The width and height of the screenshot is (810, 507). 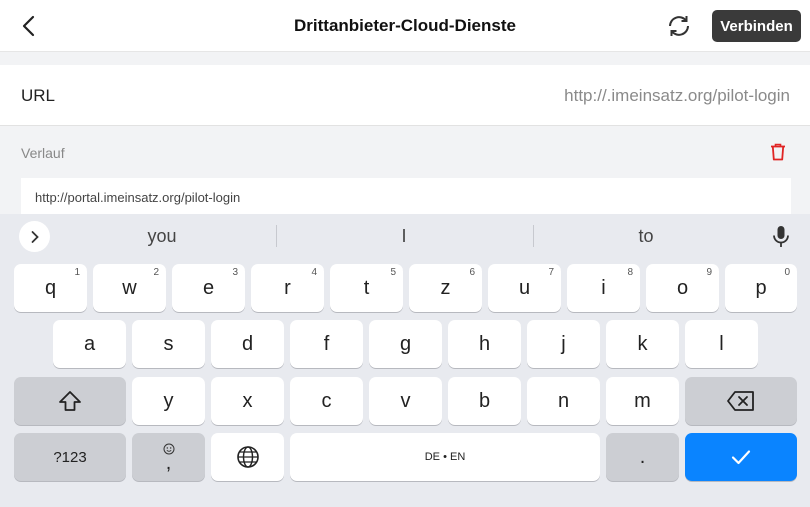 I want to click on trash-icon, so click(x=778, y=152).